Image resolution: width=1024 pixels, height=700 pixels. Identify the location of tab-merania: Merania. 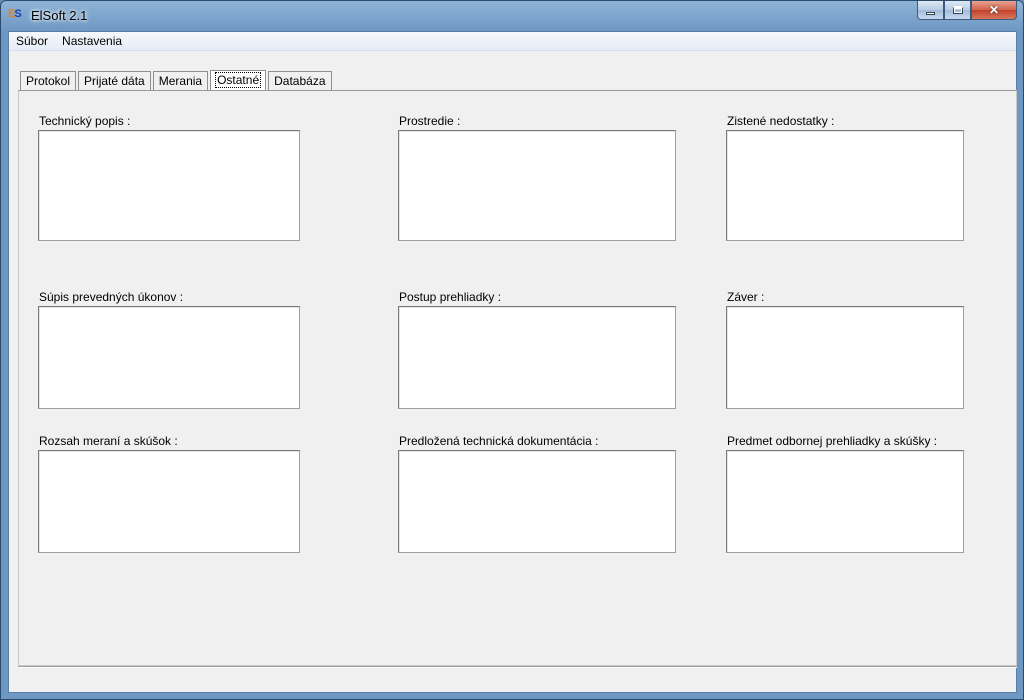
(180, 80).